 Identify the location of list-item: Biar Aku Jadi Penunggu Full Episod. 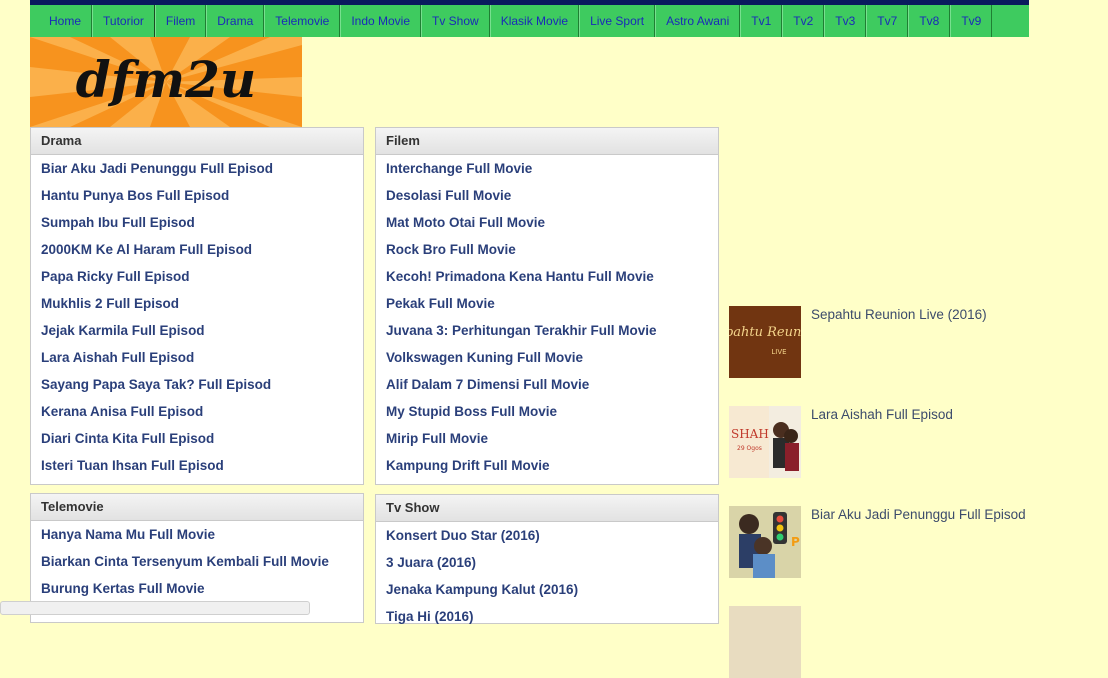
(197, 168).